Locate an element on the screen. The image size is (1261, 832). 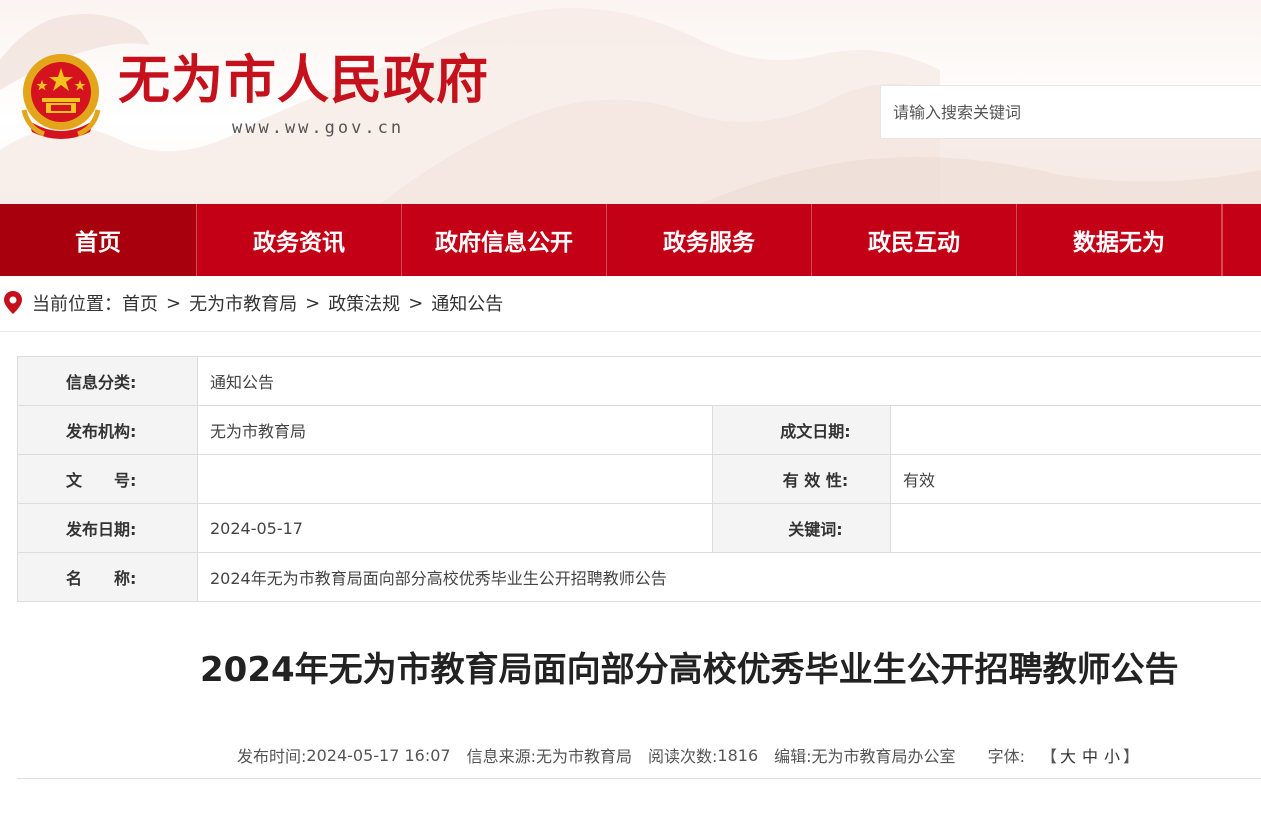
font-size-bracket-open: 【 is located at coordinates (1048, 756).